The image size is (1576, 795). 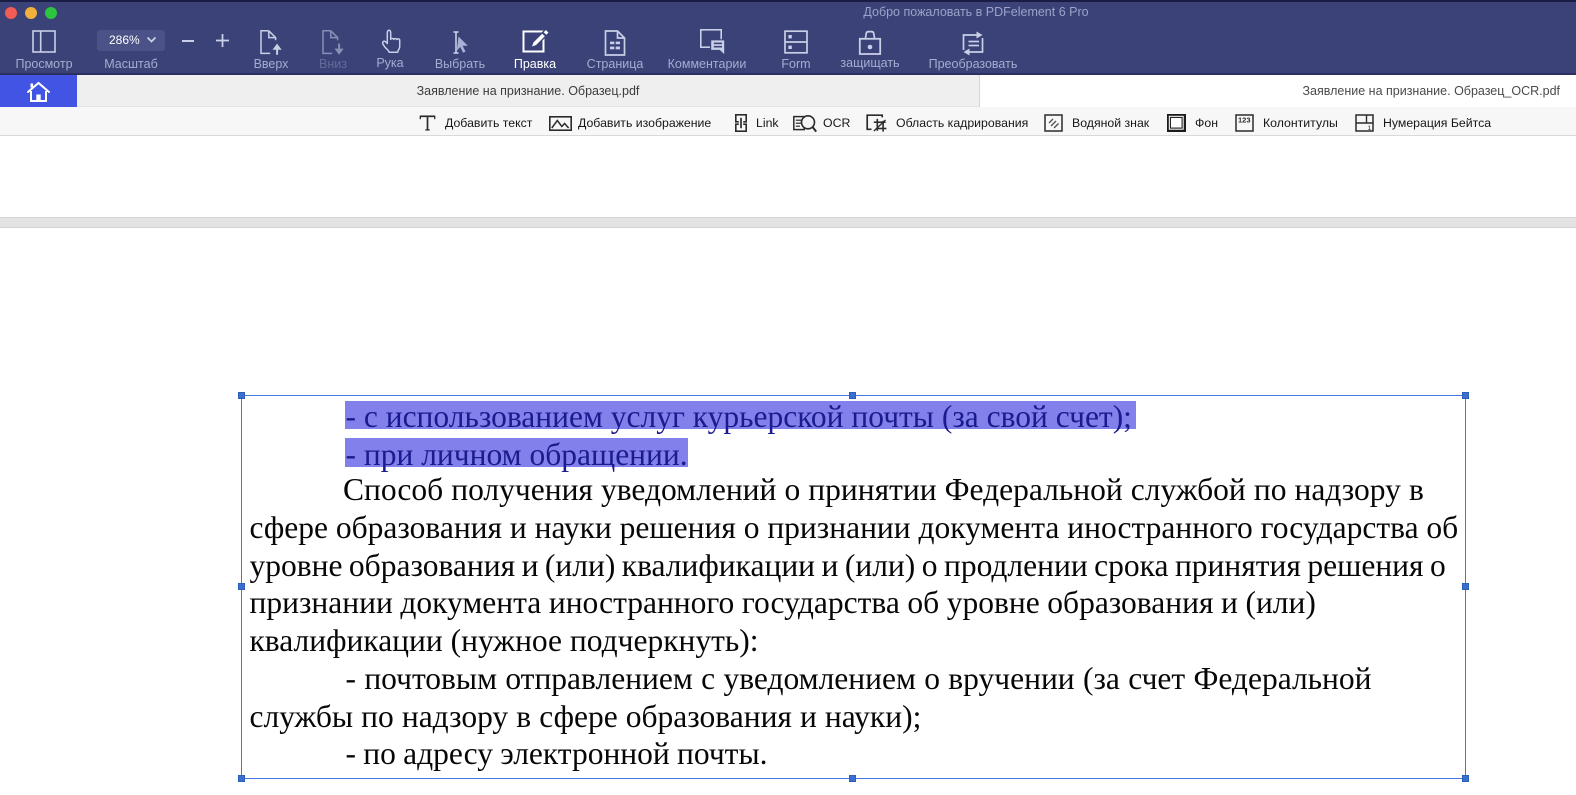 What do you see at coordinates (1244, 120) in the screenshot?
I see `svg-text: 123` at bounding box center [1244, 120].